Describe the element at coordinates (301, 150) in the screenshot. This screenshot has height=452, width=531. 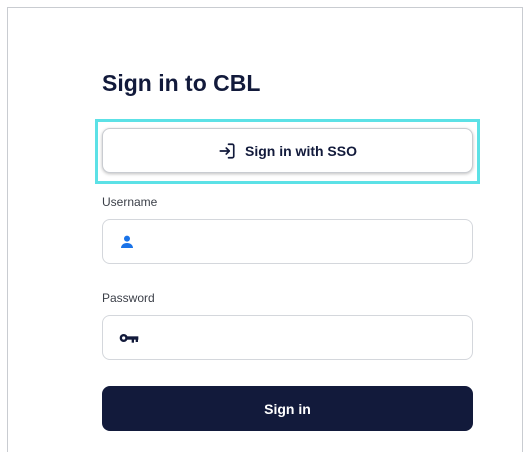
I see `sso-button-label: Sign in with SSO` at that location.